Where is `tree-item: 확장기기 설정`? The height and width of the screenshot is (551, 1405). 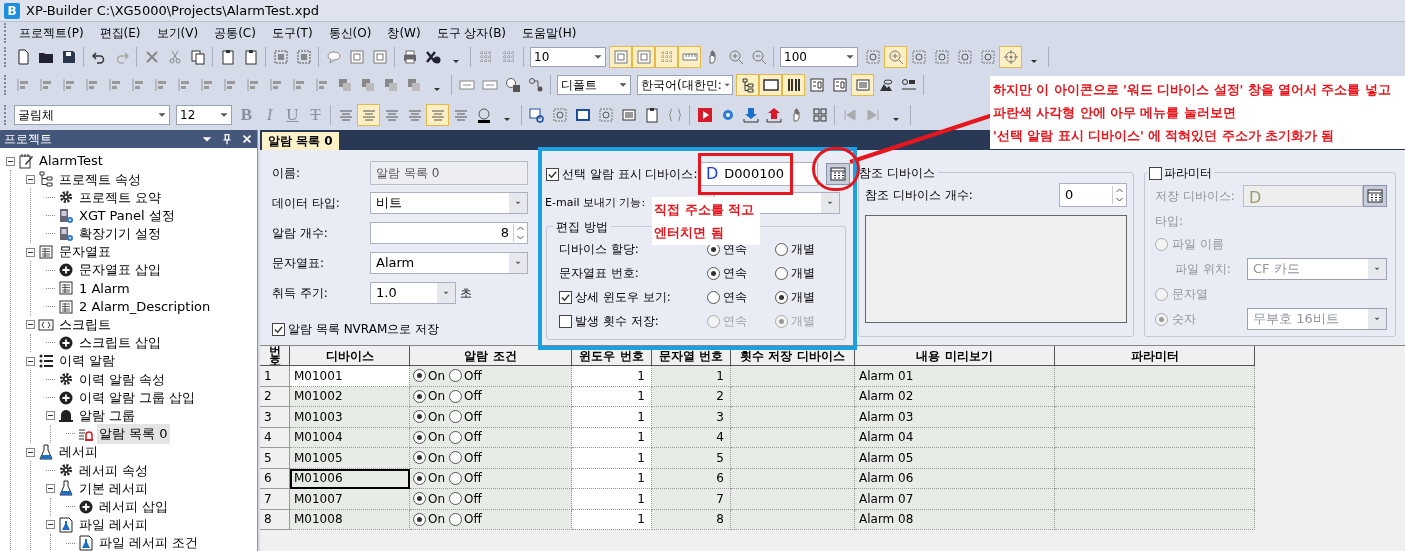
tree-item: 확장기기 설정 is located at coordinates (120, 234).